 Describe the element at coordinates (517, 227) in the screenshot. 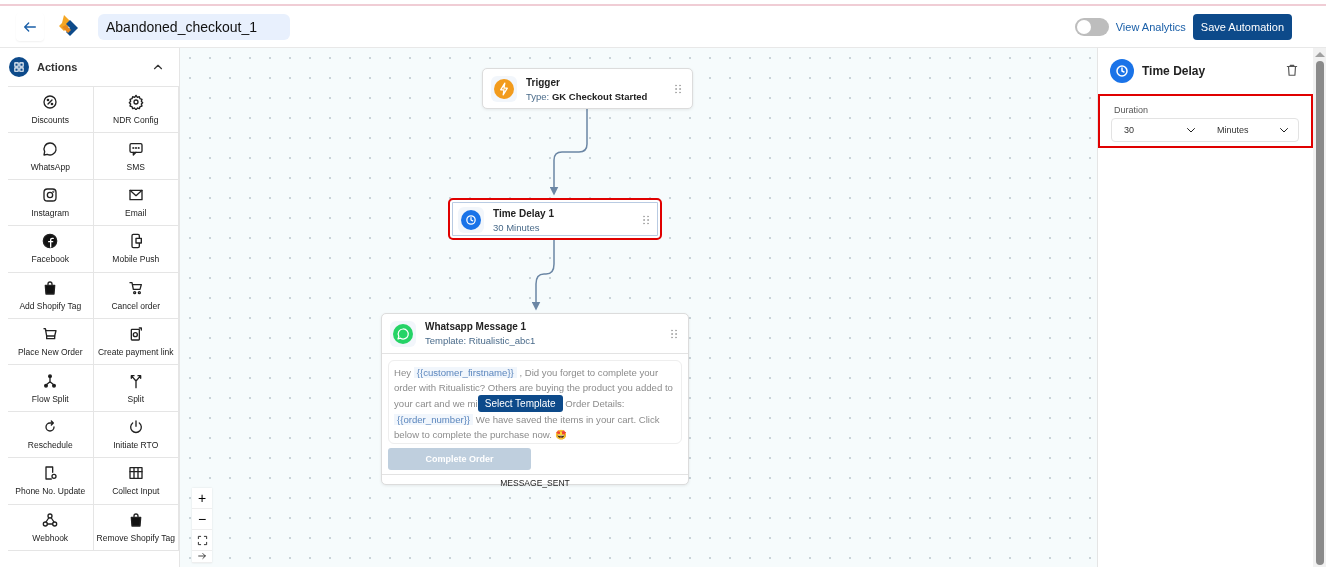

I see `node-subtitle: 30 Minutes` at that location.